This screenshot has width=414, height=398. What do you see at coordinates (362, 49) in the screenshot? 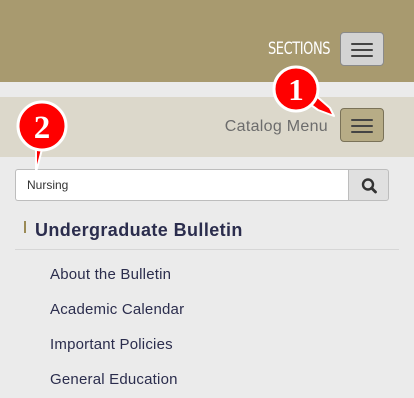
I see `sections-menu-button` at bounding box center [362, 49].